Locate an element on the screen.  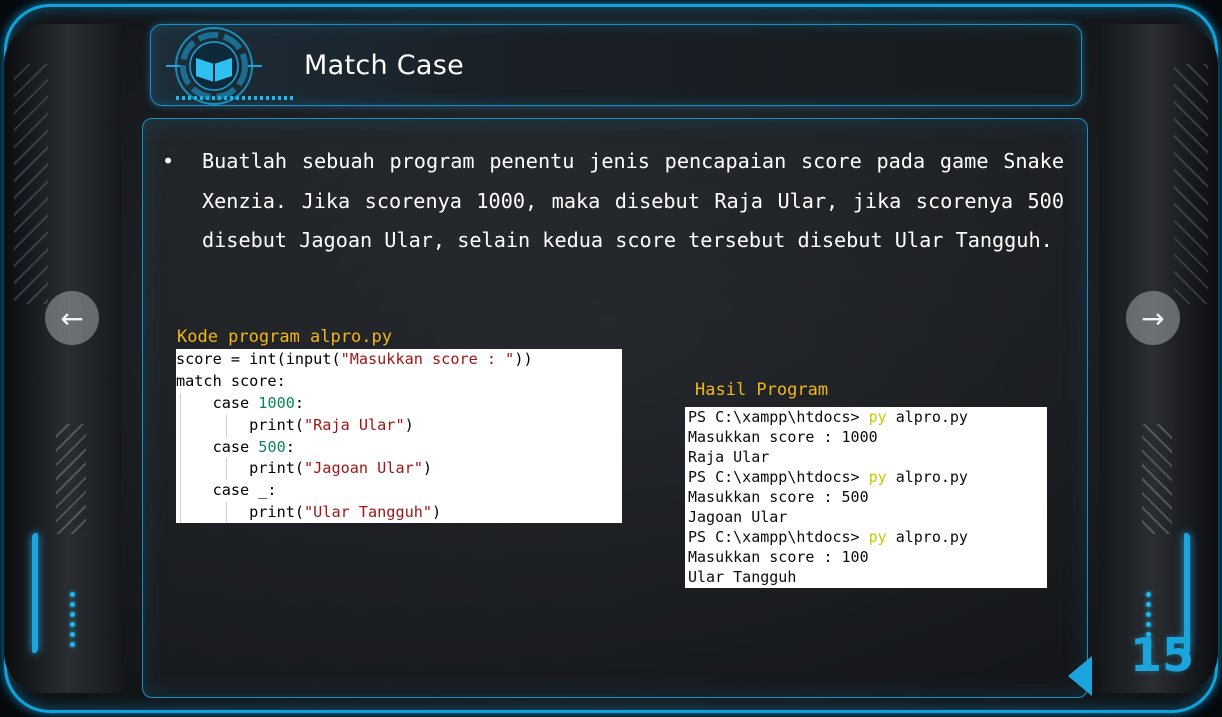
code-line: score = int(input("Masukkan score : ")) is located at coordinates (354, 359).